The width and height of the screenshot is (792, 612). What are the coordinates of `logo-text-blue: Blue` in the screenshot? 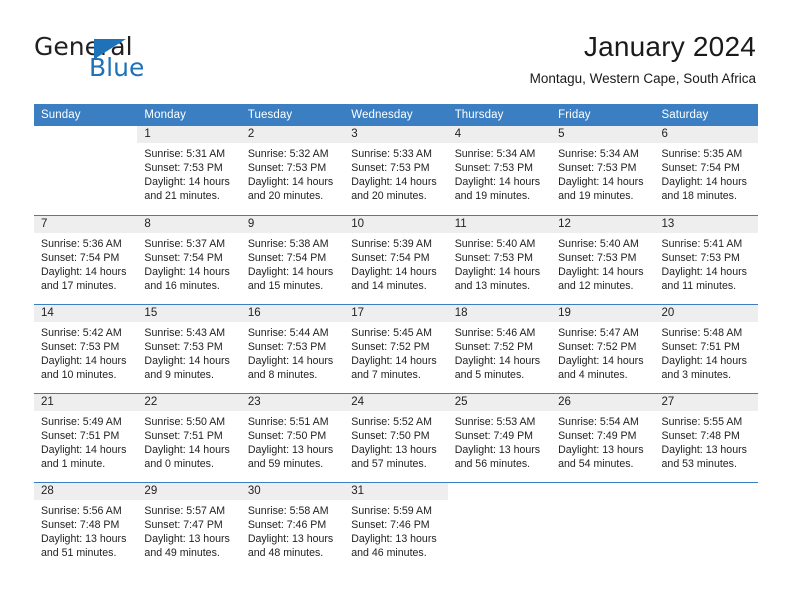 It's located at (117, 67).